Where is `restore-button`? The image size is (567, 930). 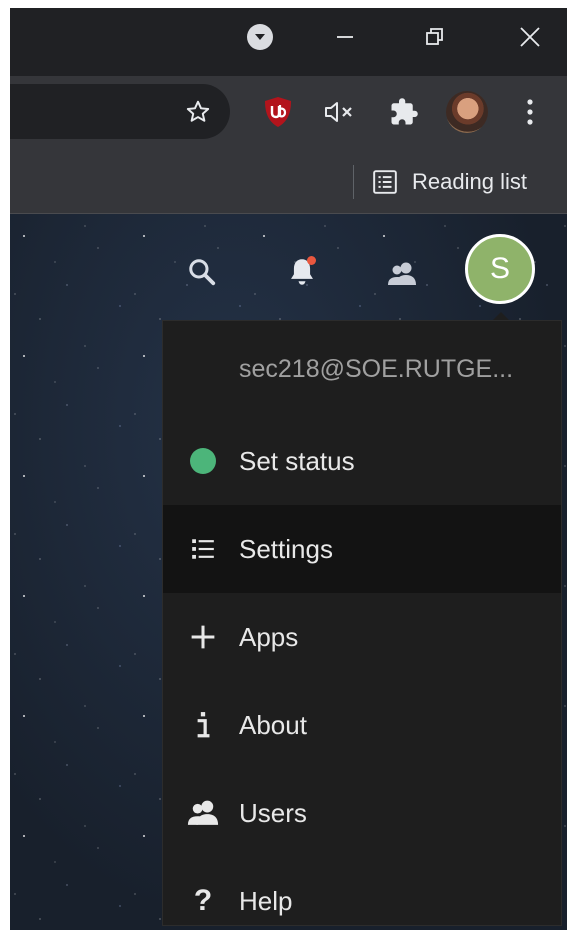 restore-button is located at coordinates (435, 37).